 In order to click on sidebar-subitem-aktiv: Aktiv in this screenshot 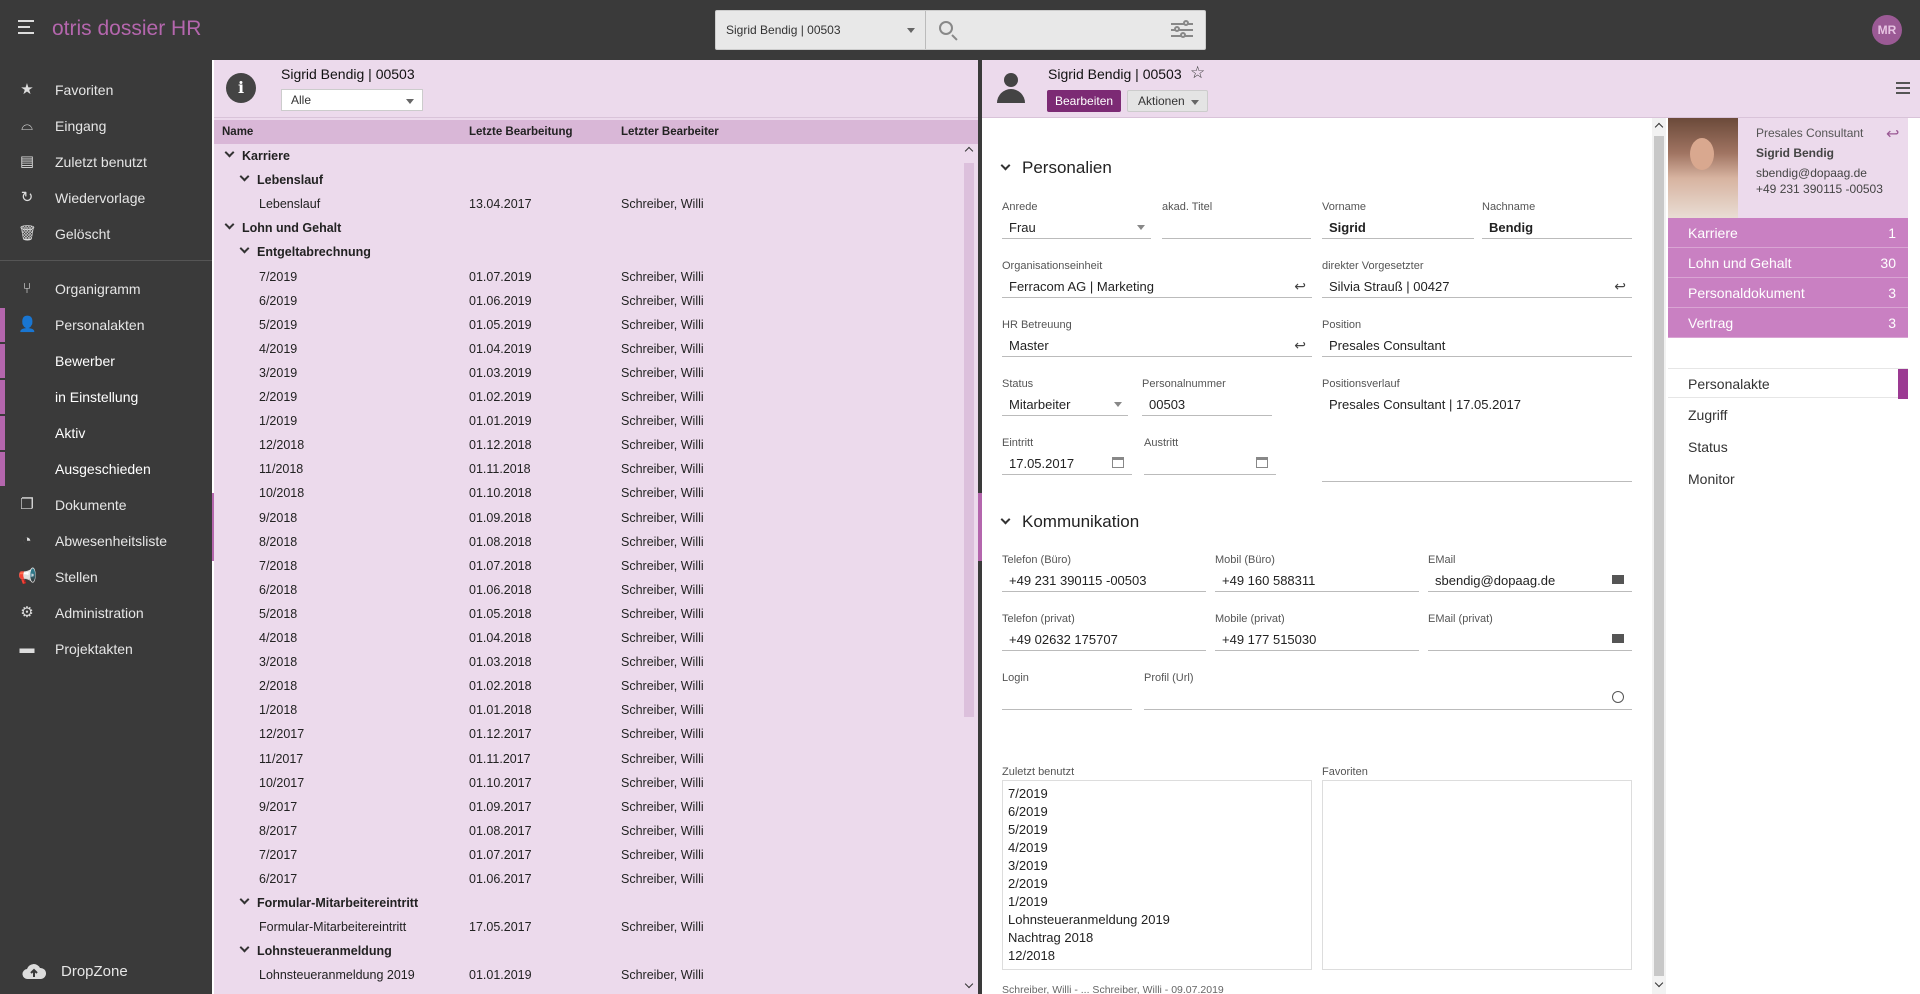, I will do `click(106, 433)`.